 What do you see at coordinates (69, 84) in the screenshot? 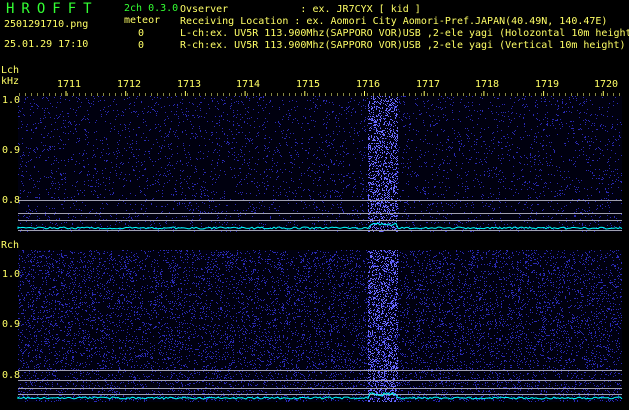
I see `time-tick: 1711` at bounding box center [69, 84].